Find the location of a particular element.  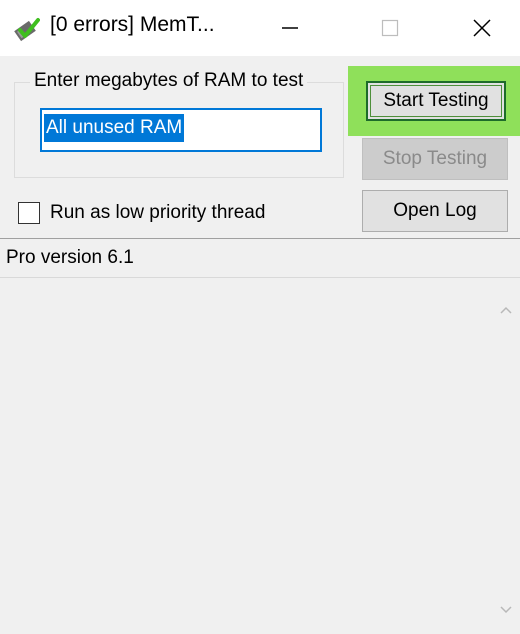

status-text: Pro version 6.1 is located at coordinates (70, 257).